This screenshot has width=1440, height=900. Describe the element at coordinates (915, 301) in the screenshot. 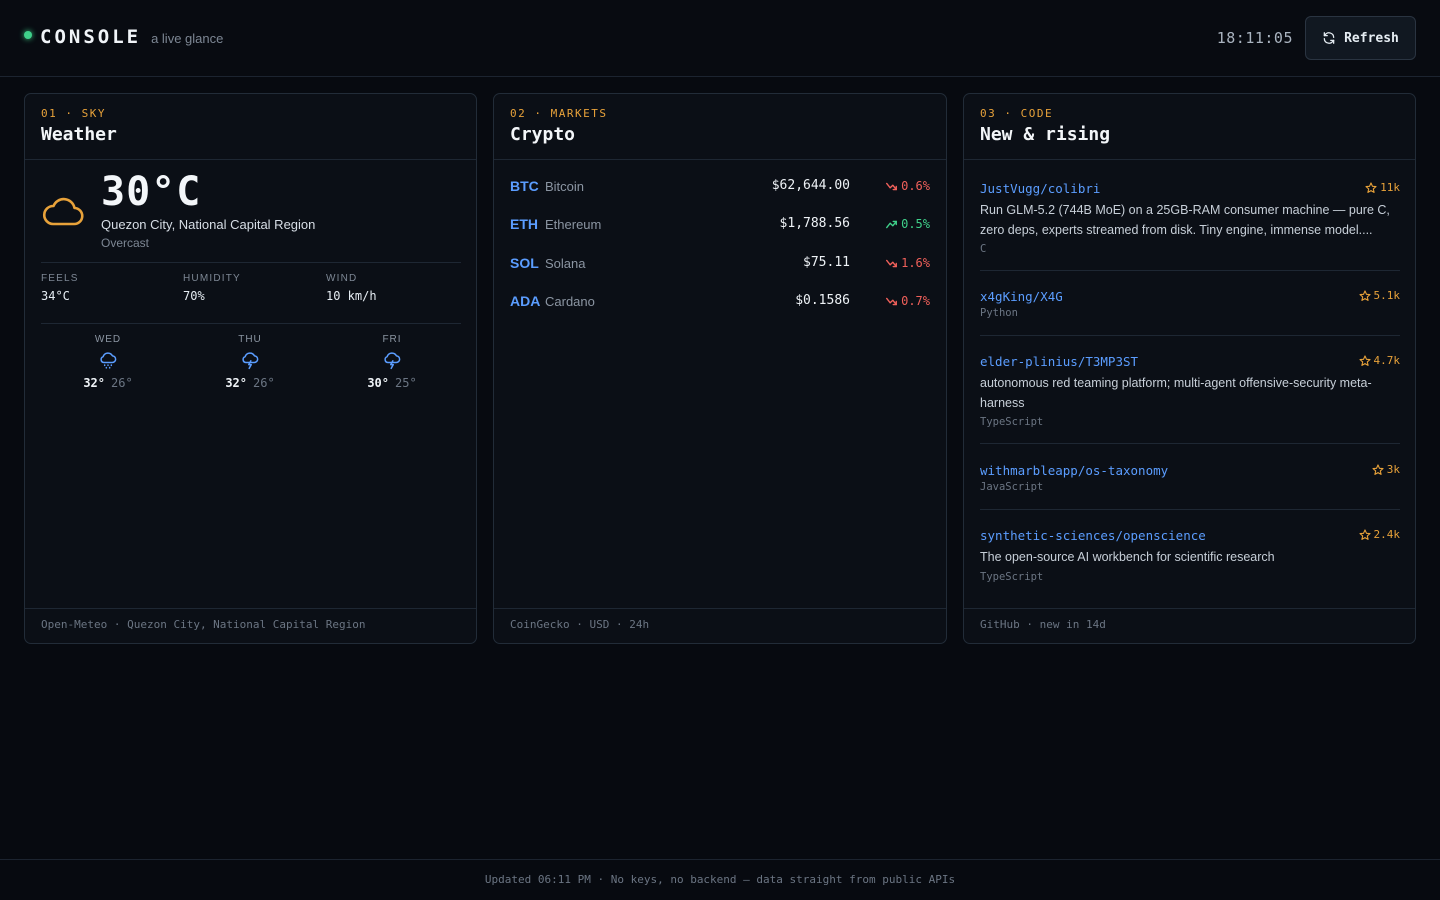

I see `crypto-change-value: 0.7%` at that location.